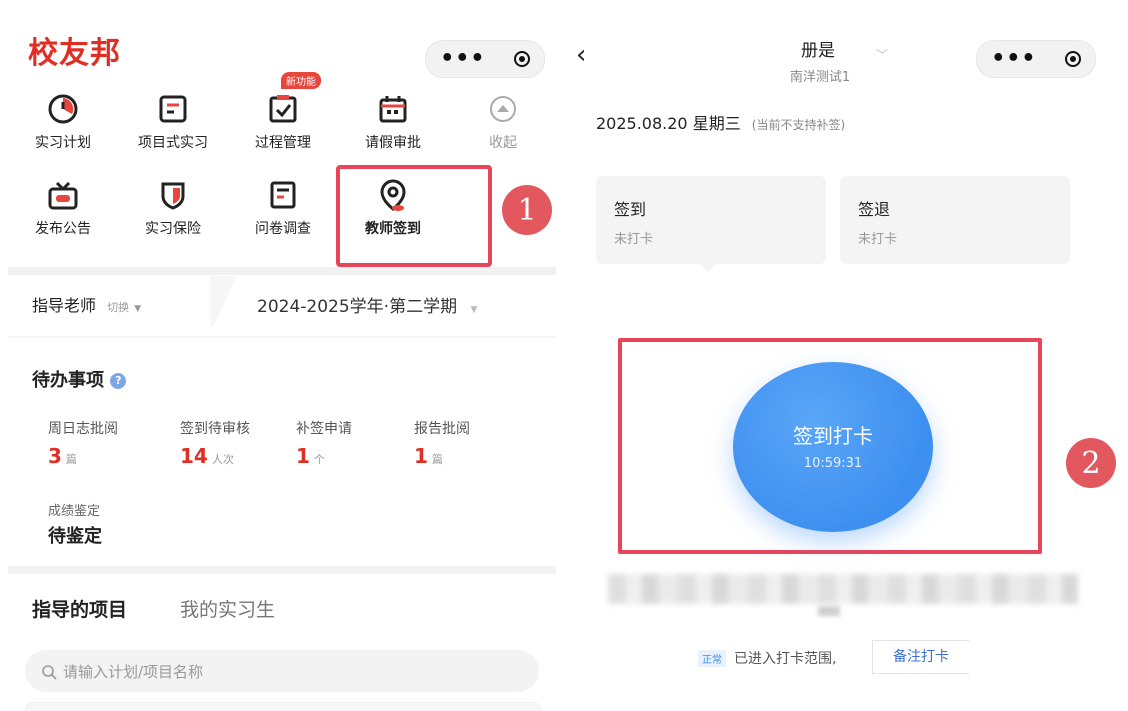  What do you see at coordinates (833, 436) in the screenshot?
I see `punch-in-label: 签到打卡` at bounding box center [833, 436].